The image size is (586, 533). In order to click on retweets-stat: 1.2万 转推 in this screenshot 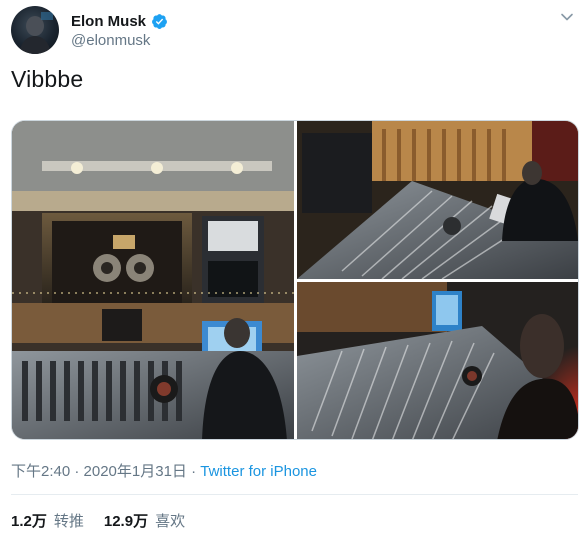, I will do `click(47, 520)`.